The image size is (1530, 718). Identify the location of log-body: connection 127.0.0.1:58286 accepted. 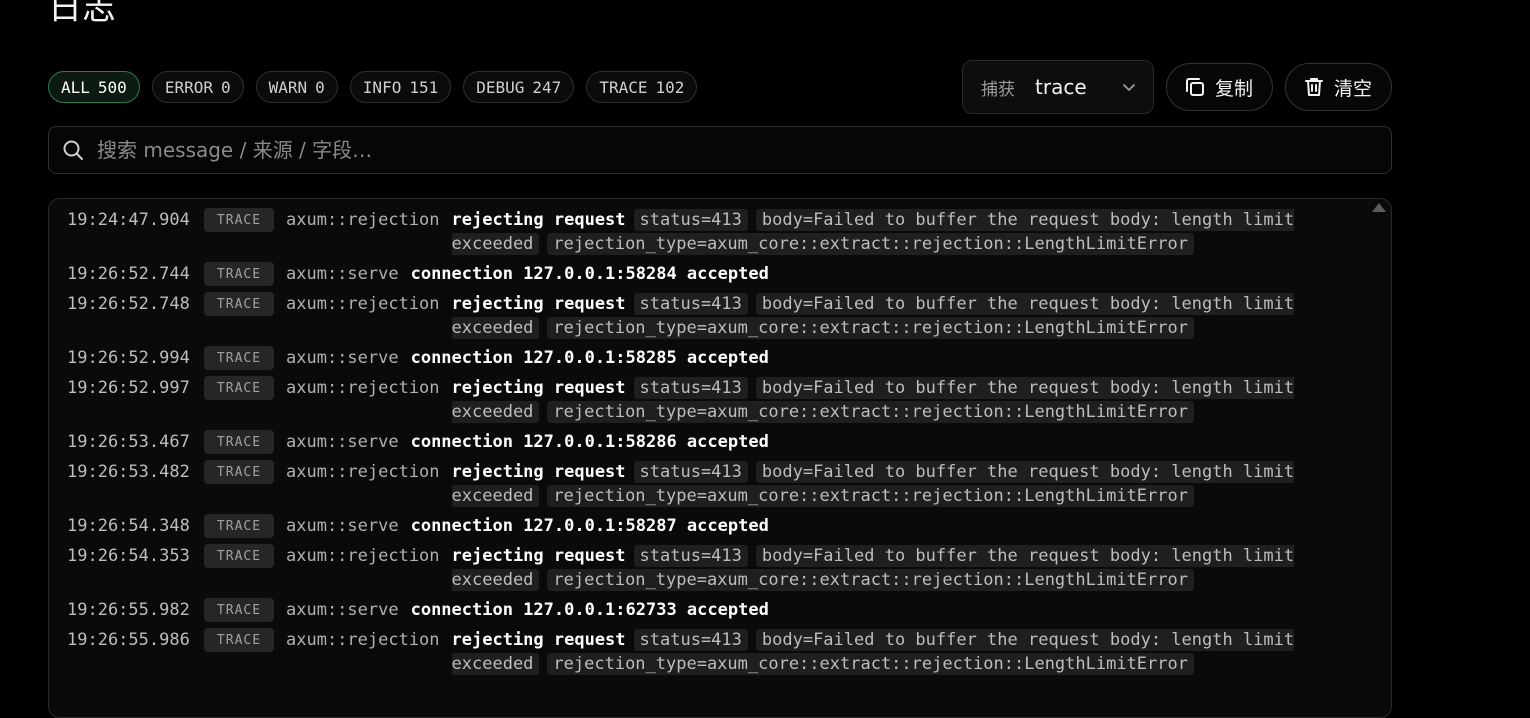
(851, 442).